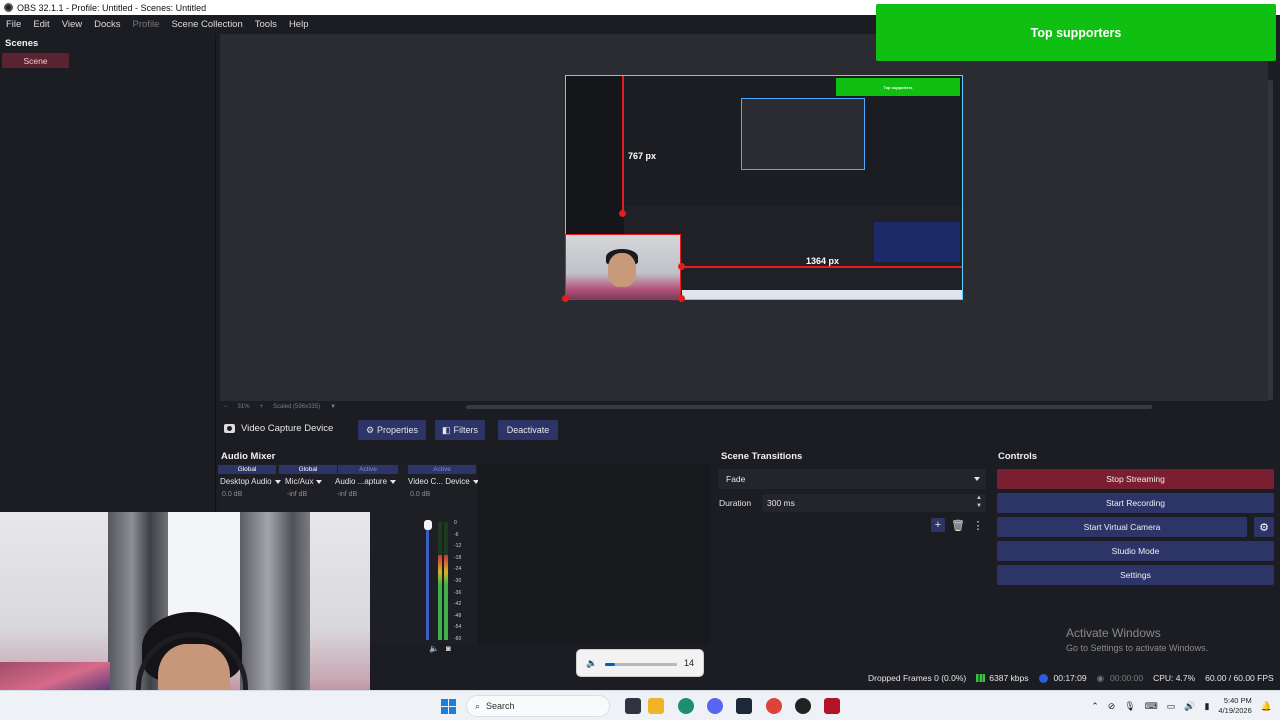  What do you see at coordinates (1171, 706) in the screenshot?
I see `network-icon: ▭` at bounding box center [1171, 706].